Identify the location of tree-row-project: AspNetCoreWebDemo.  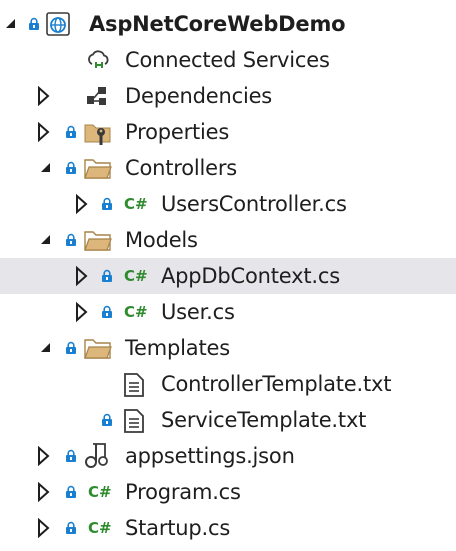
(228, 24).